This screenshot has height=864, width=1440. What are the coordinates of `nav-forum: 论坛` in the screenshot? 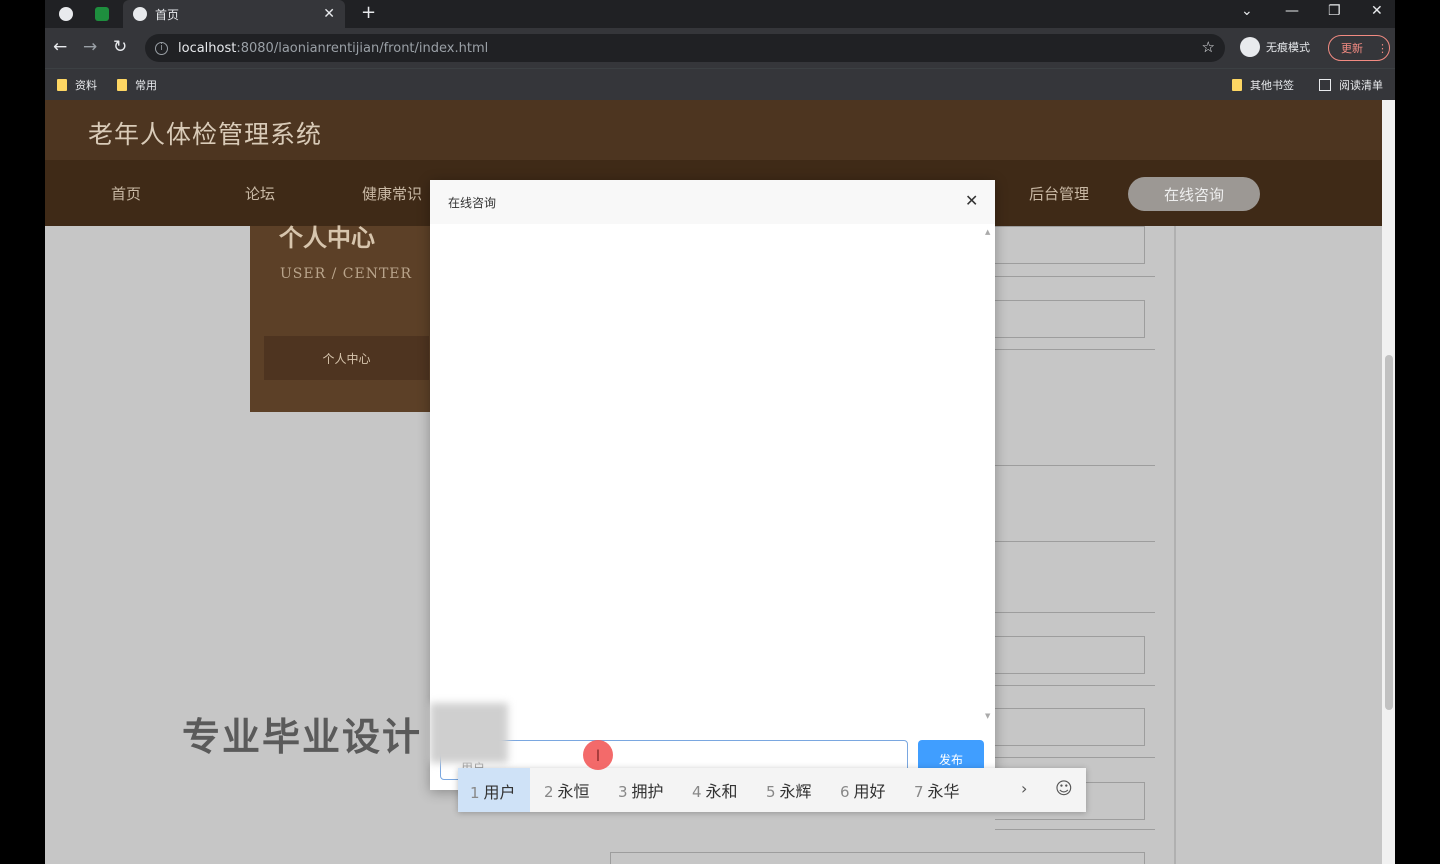 It's located at (260, 193).